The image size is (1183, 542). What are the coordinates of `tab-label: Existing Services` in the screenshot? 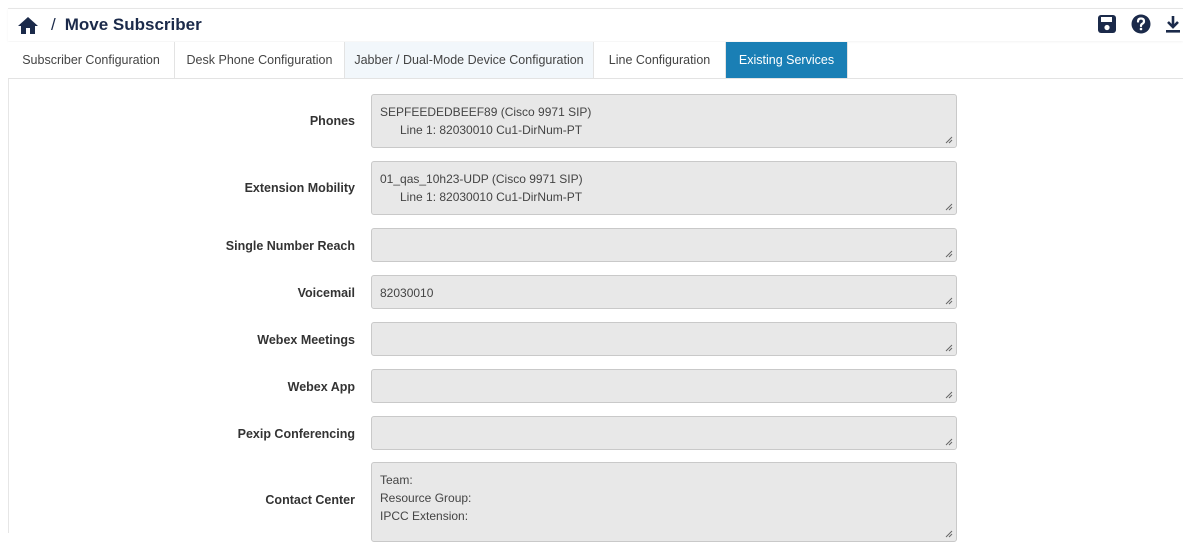 It's located at (786, 60).